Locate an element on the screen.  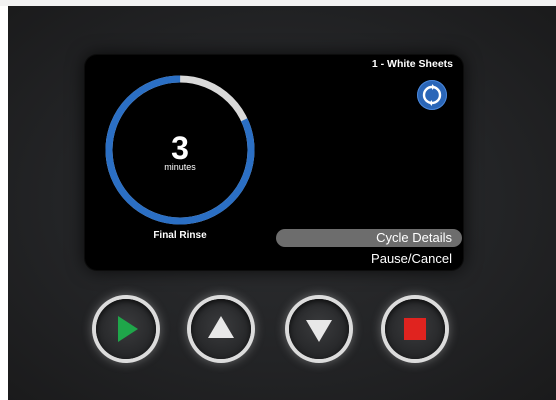
phase-label: Final Rinse is located at coordinates (180, 235).